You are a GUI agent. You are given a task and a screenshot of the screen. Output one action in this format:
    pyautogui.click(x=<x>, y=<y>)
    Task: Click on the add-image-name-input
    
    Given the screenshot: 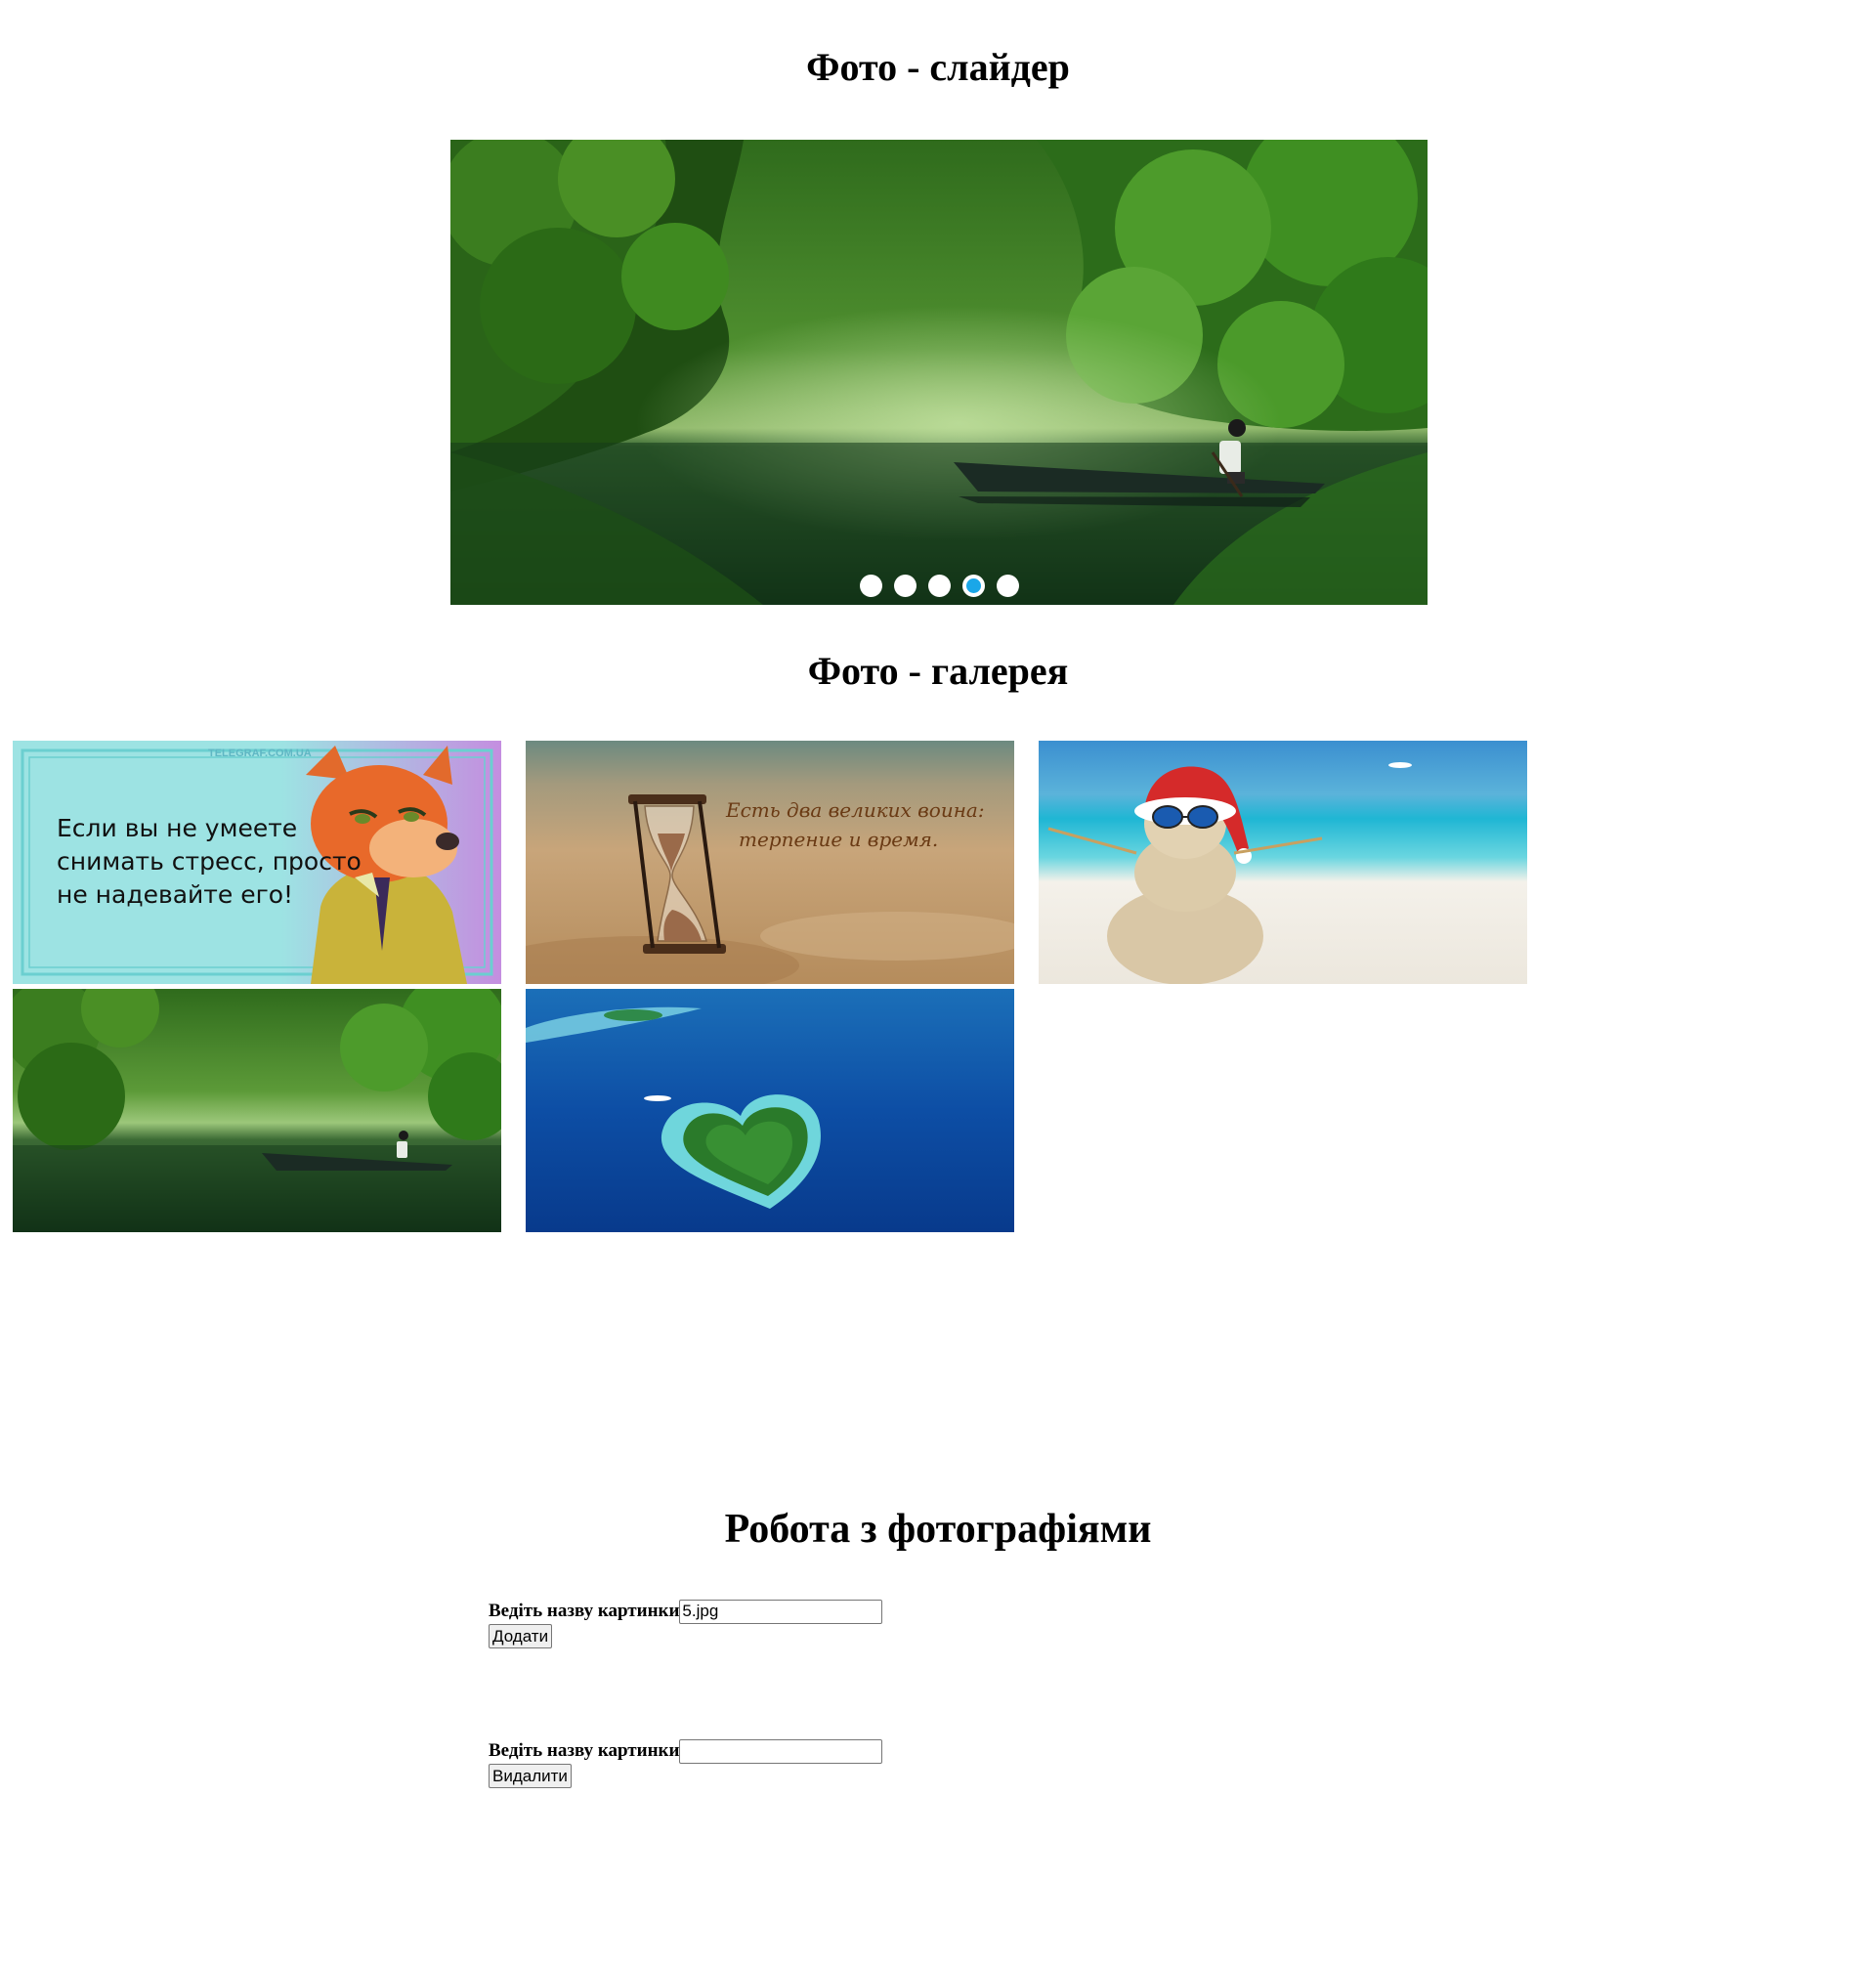 What is the action you would take?
    pyautogui.click(x=781, y=1611)
    